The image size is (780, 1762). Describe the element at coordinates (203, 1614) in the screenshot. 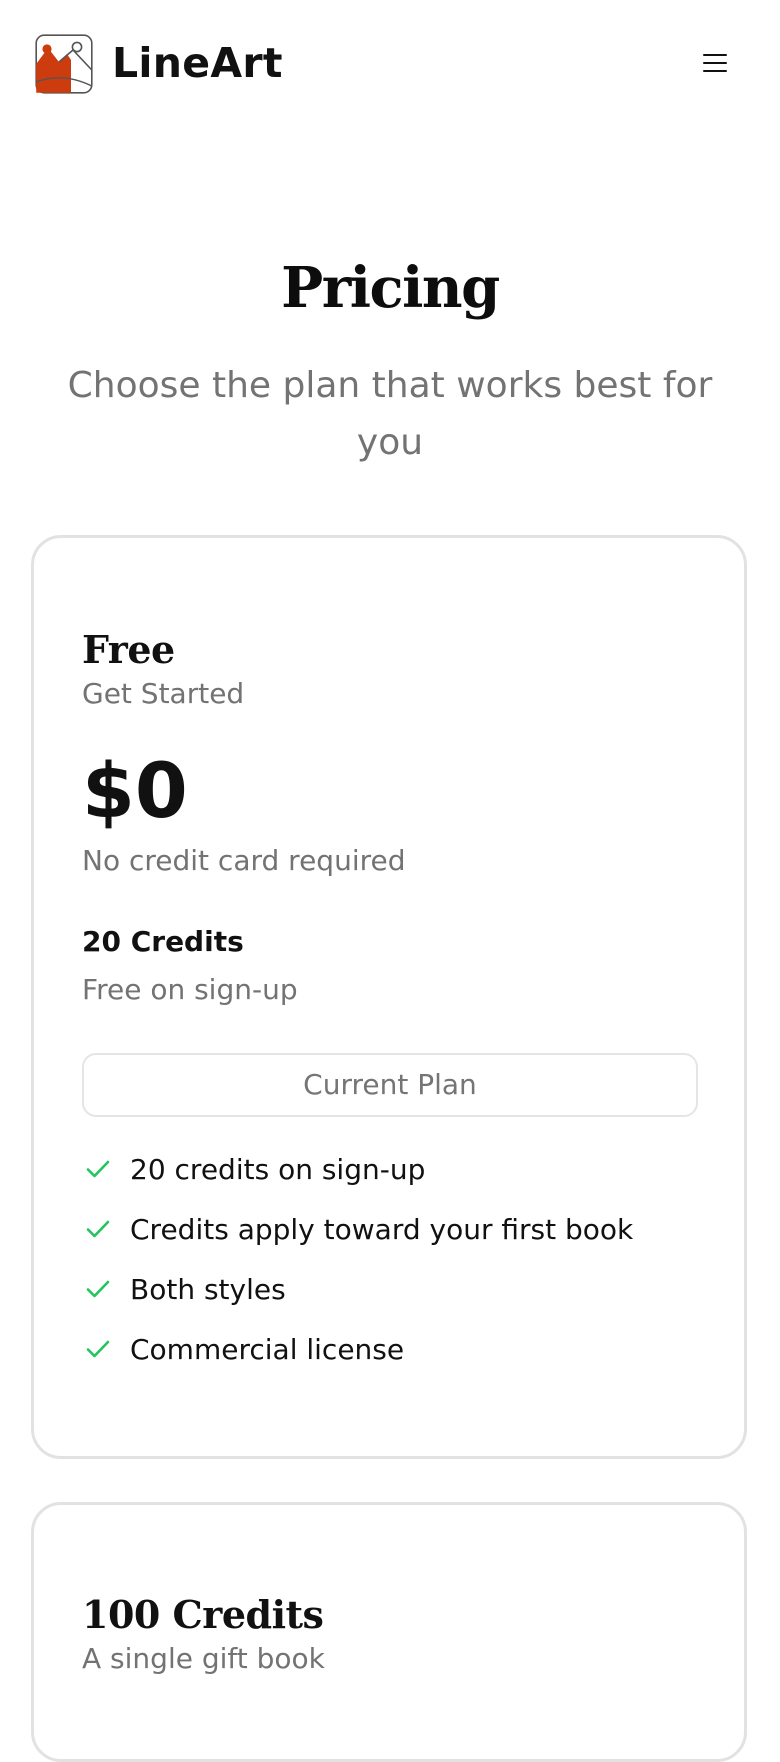

I see `plan-name: 100 Credits` at that location.